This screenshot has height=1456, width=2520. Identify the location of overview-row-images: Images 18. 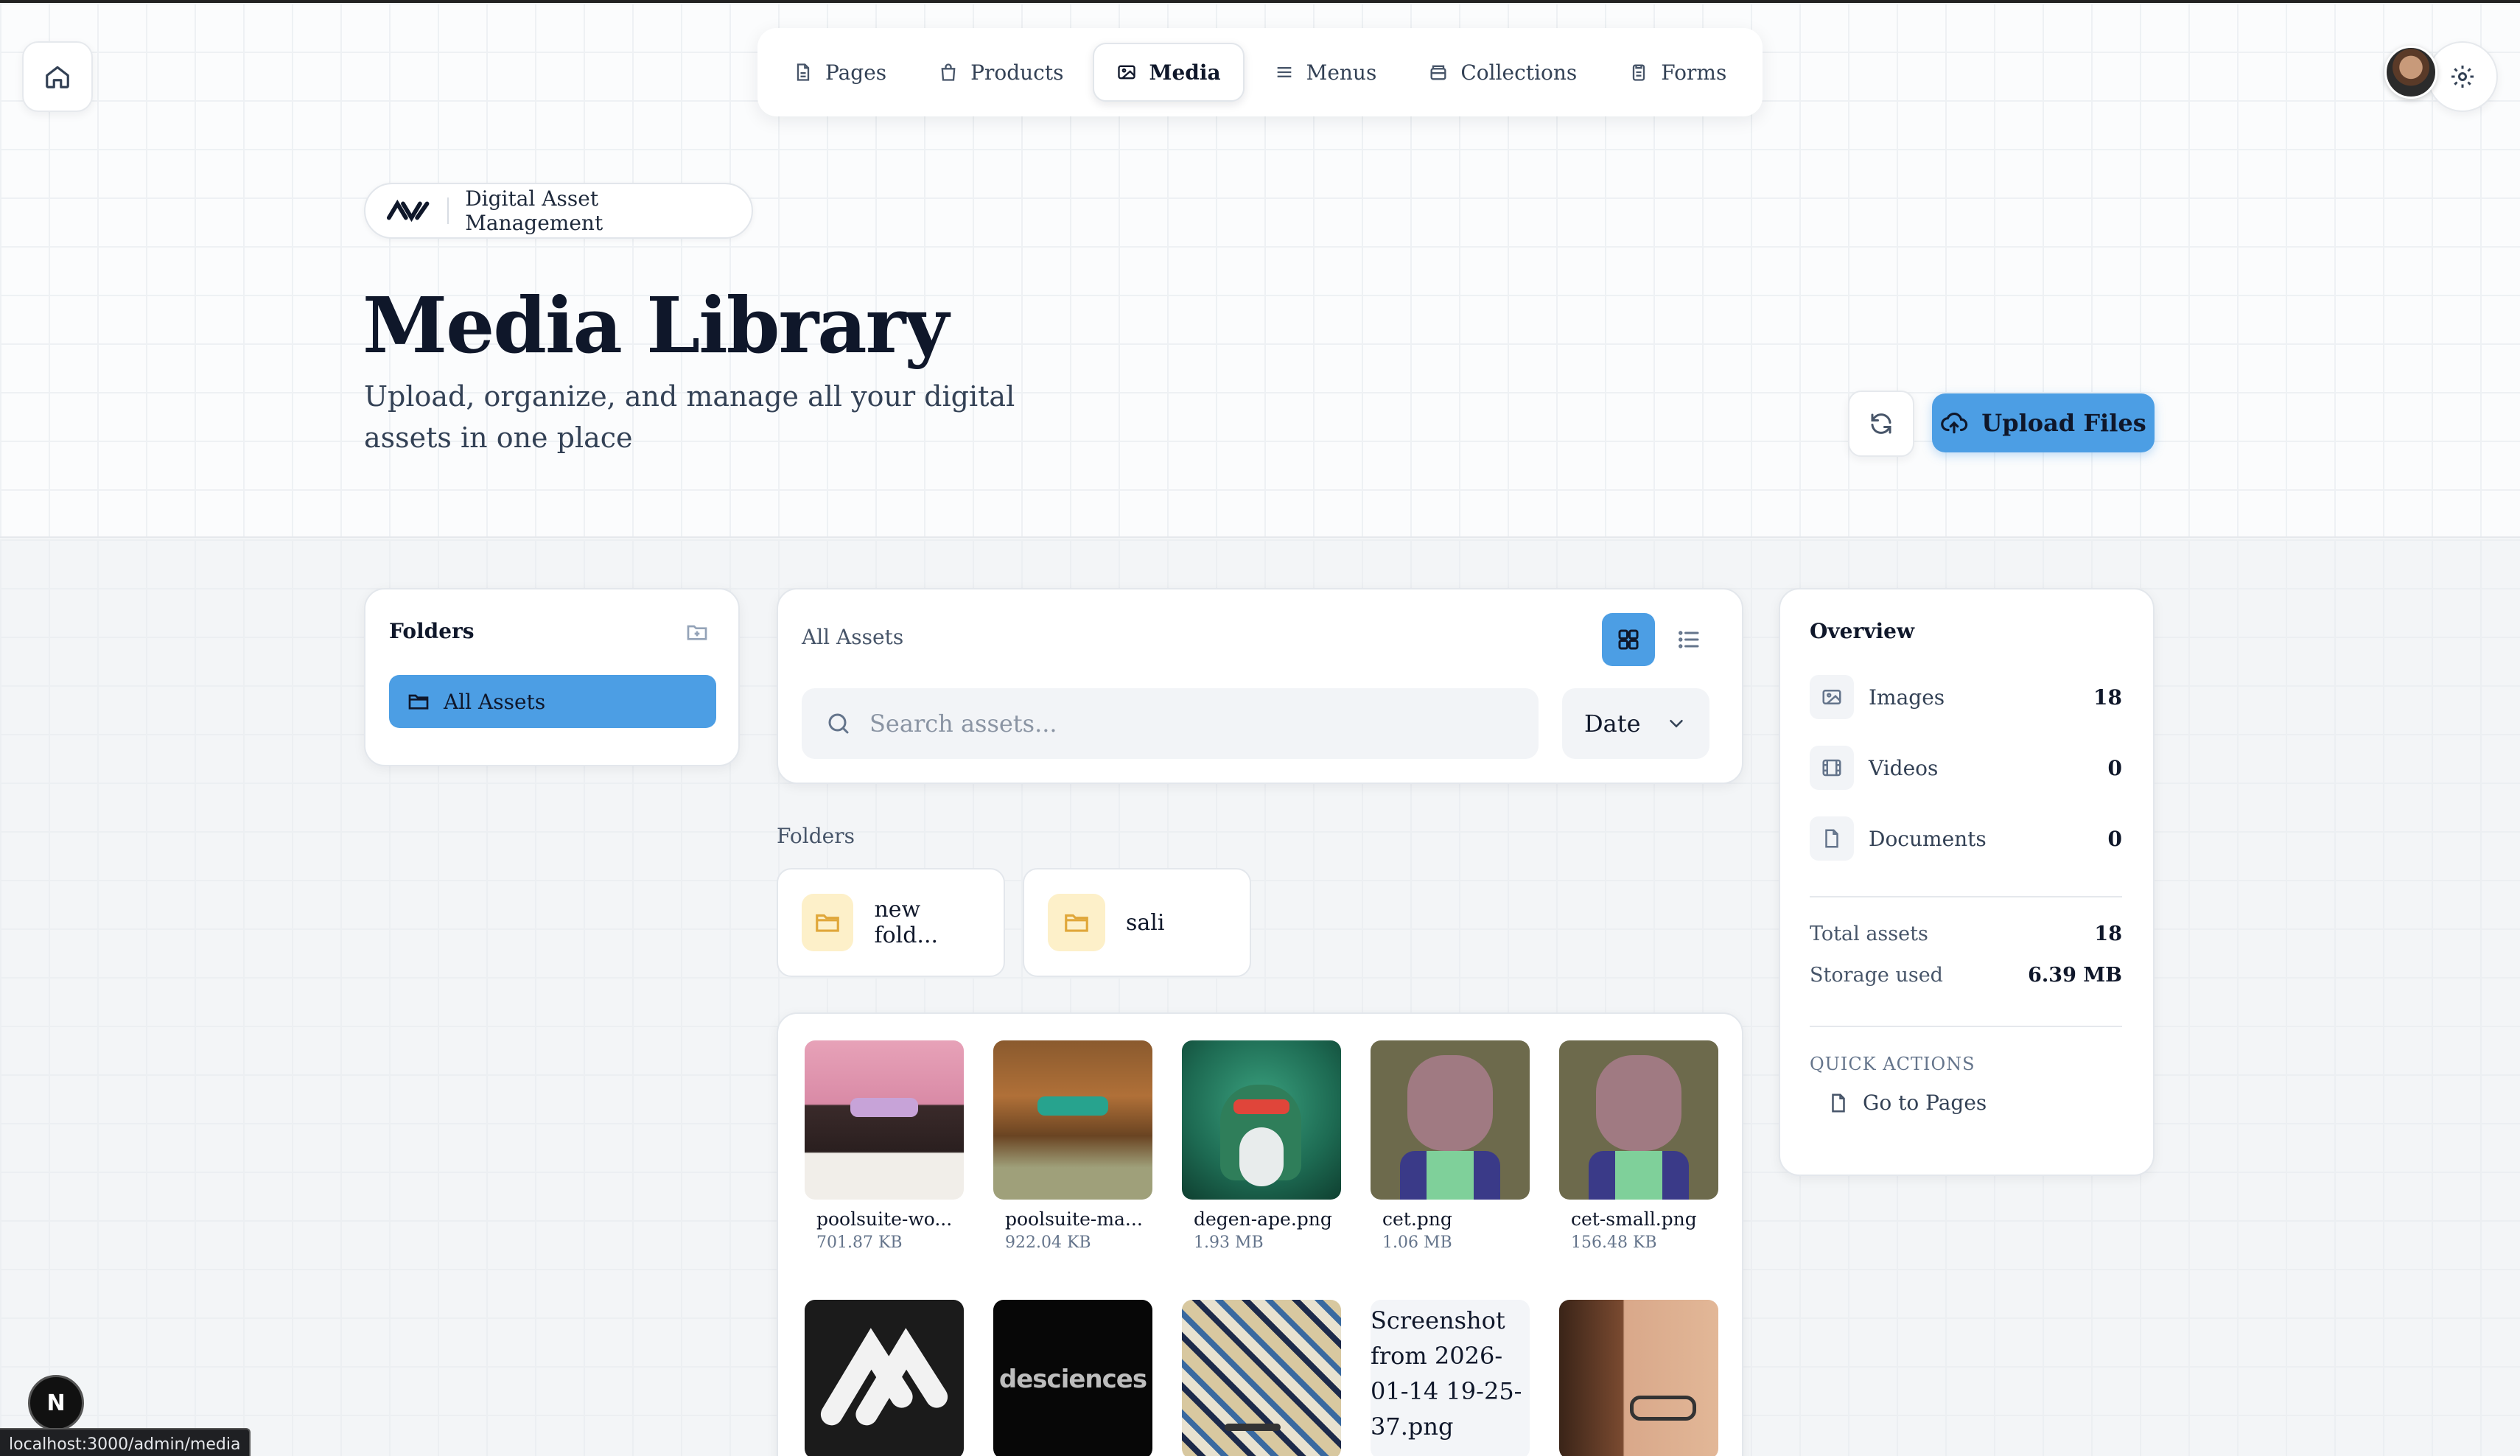
(1966, 697).